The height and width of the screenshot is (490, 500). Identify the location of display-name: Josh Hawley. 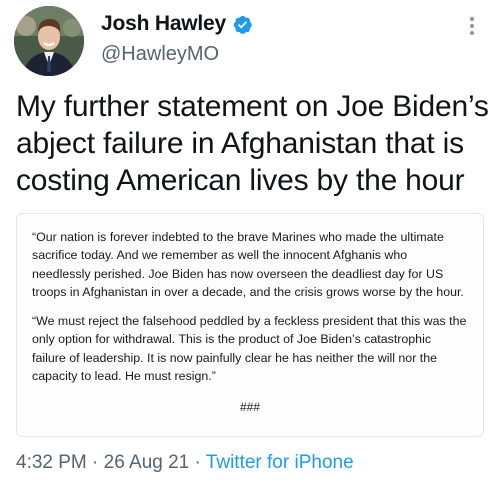
(163, 24).